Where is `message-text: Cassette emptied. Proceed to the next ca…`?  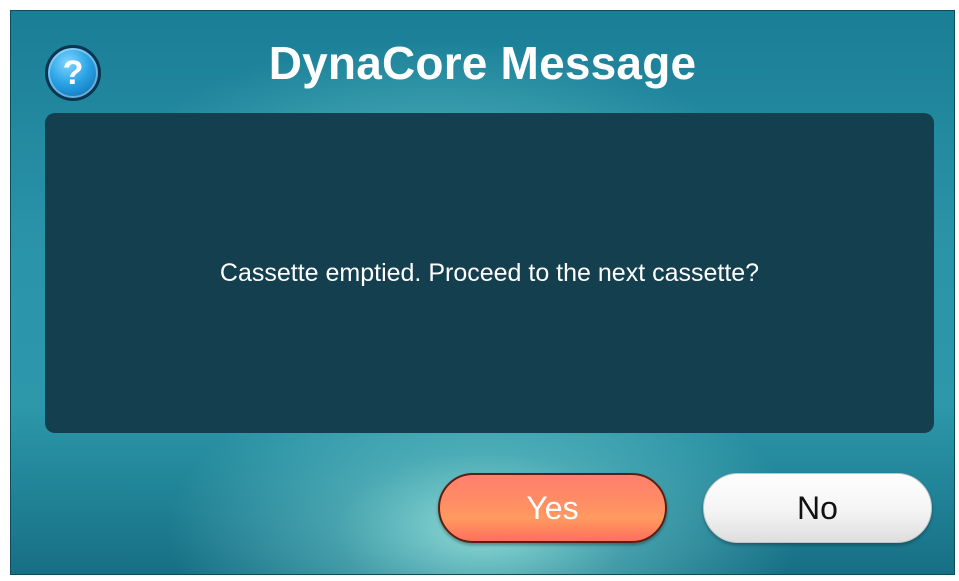
message-text: Cassette emptied. Proceed to the next ca… is located at coordinates (489, 273).